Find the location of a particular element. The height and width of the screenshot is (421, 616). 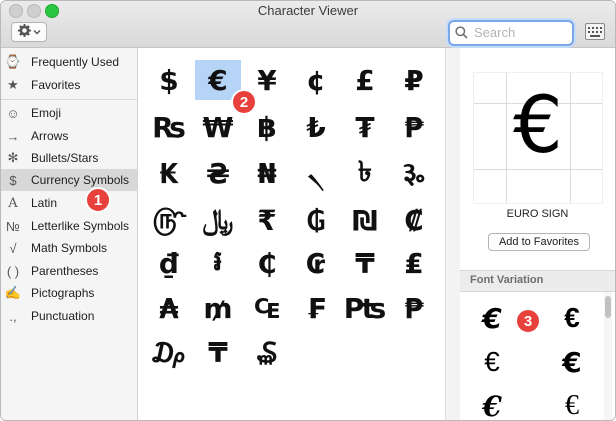

char-cell: ₫ is located at coordinates (169, 263).